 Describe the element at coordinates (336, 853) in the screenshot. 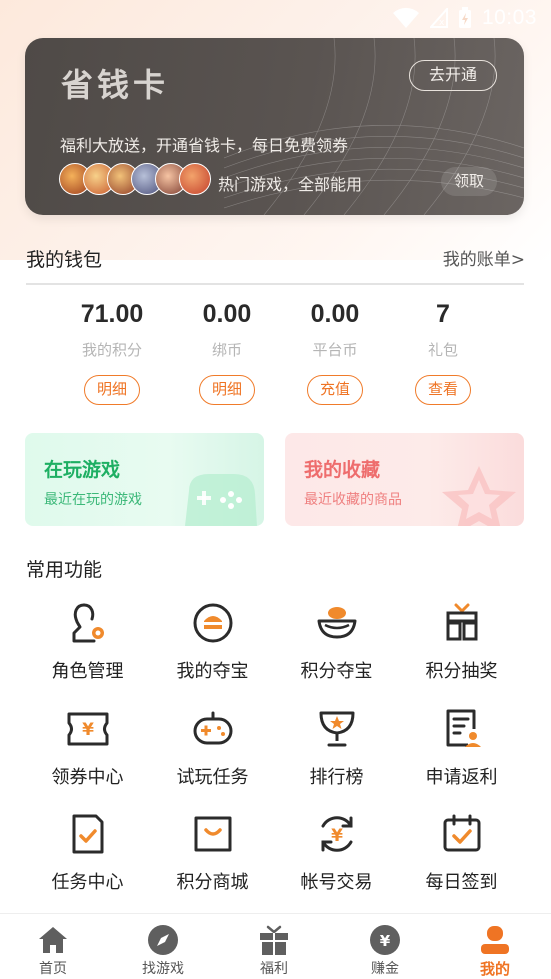

I see `function-account-trade: ¥ 帐号交易` at that location.